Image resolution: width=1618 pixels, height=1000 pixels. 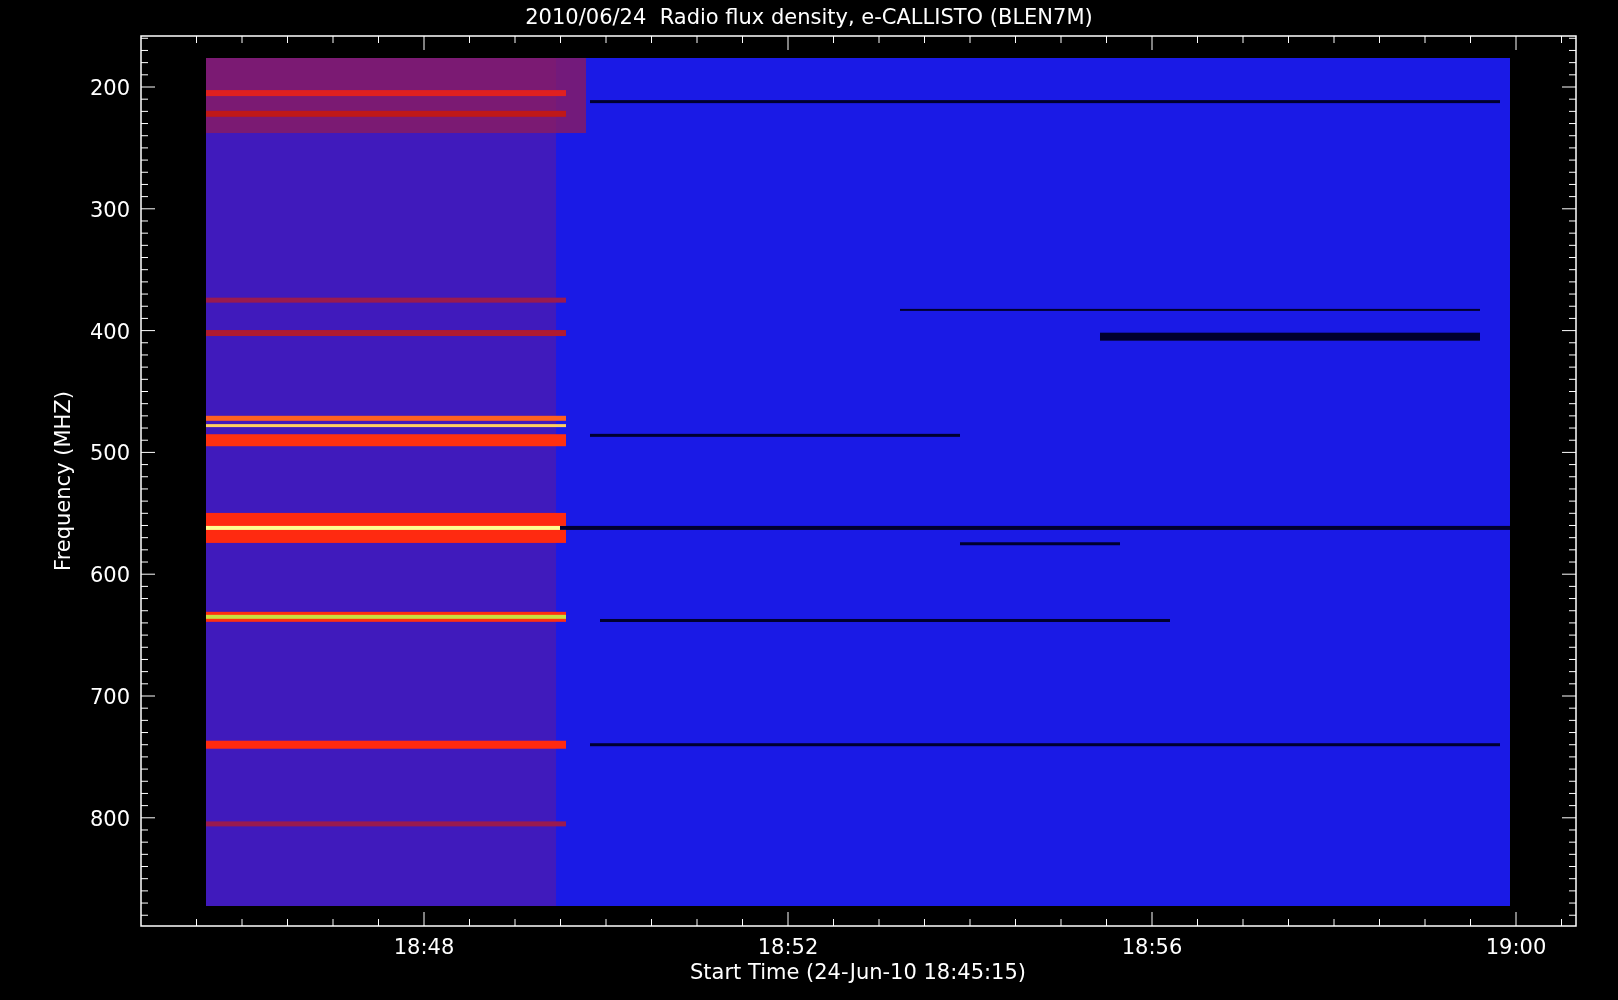 I want to click on plot-title: 2010/06/24 Radio flux density, e-CALLISTO (BLEN7M), so click(x=809, y=17).